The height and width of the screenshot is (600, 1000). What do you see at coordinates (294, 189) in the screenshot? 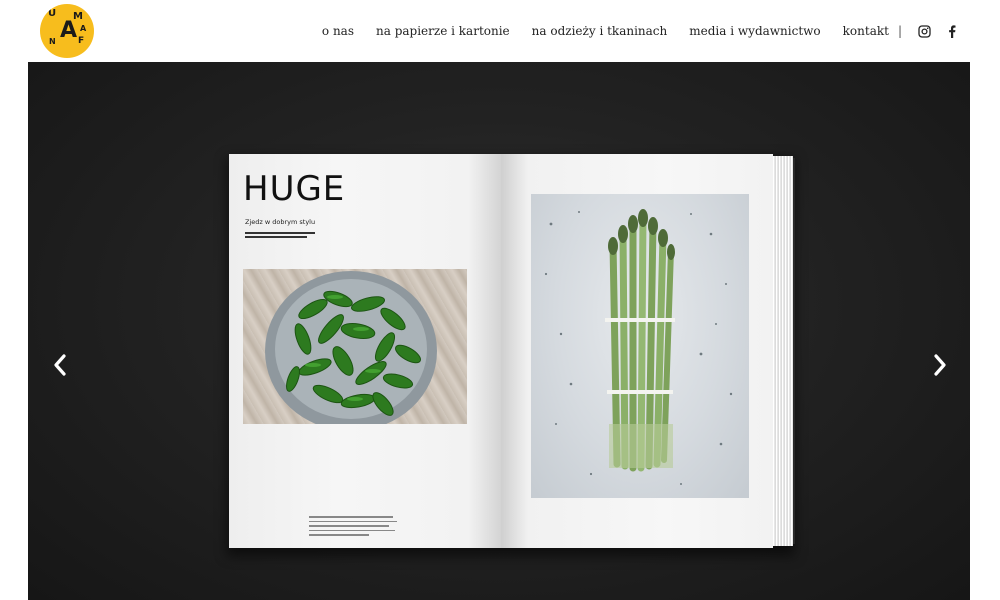
I see `magazine-title: HUGE` at bounding box center [294, 189].